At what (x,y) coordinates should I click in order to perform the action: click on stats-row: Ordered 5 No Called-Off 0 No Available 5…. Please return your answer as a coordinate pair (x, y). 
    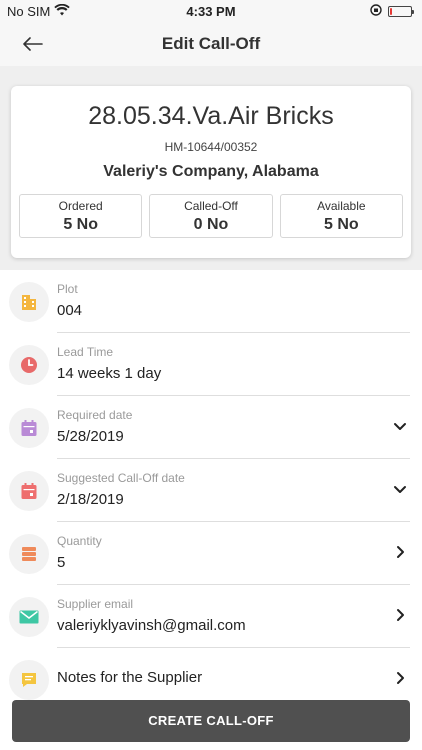
    Looking at the image, I should click on (211, 216).